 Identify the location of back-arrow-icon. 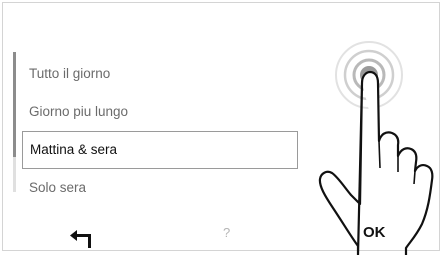
(80, 239).